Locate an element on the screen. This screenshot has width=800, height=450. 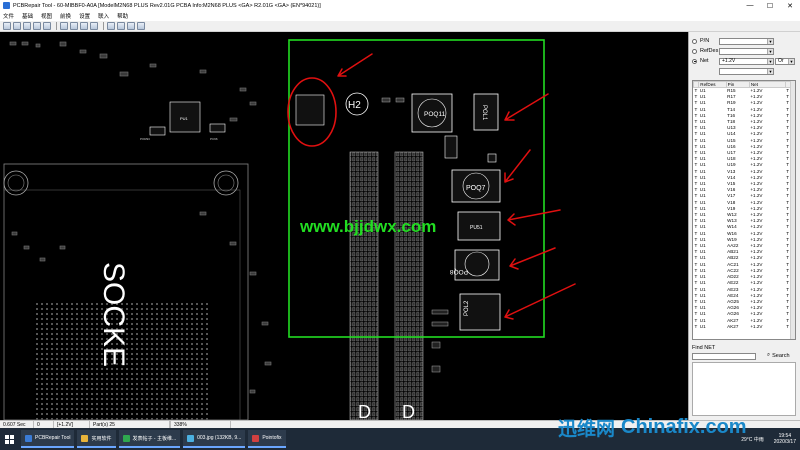
net-option: Net is located at coordinates (700, 61).